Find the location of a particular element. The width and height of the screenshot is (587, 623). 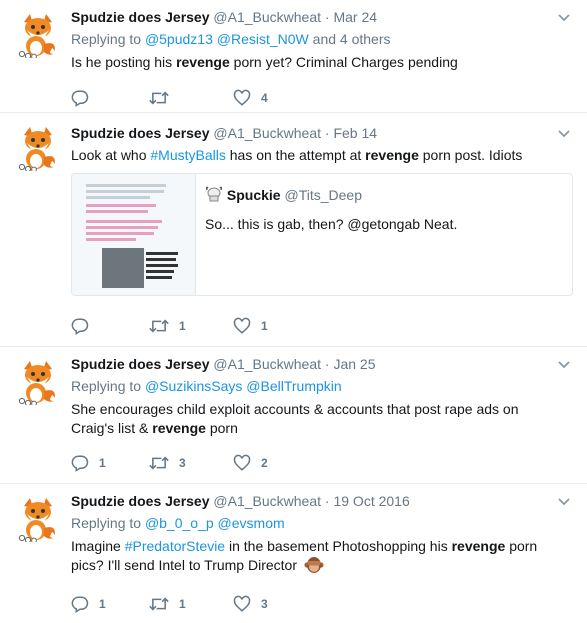

like-button: 1 is located at coordinates (250, 326).